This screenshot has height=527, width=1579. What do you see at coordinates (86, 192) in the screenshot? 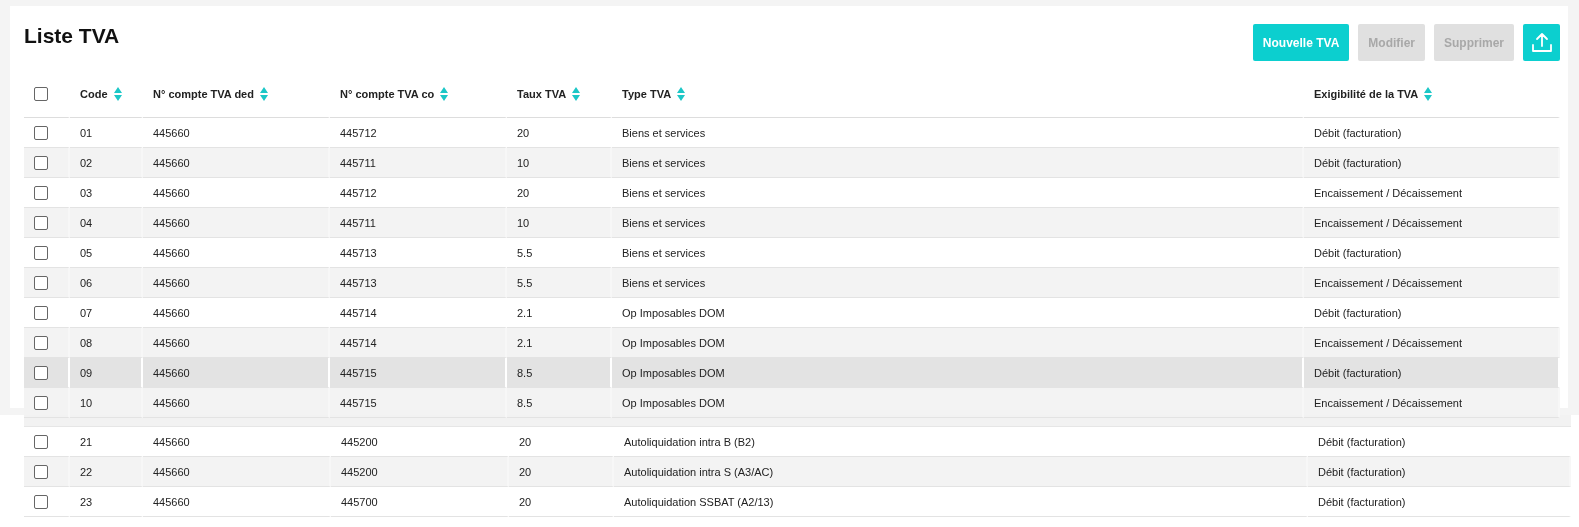
I see `table-cell: 03` at bounding box center [86, 192].